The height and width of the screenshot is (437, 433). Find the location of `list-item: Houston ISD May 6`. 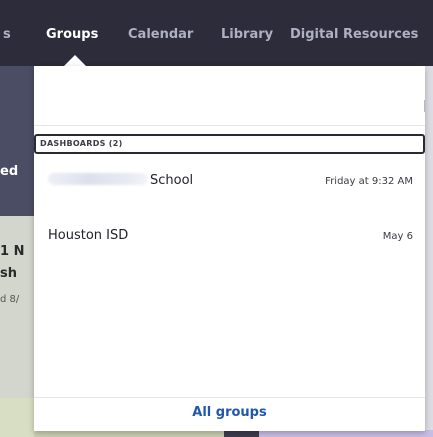

list-item: Houston ISD May 6 is located at coordinates (229, 243).